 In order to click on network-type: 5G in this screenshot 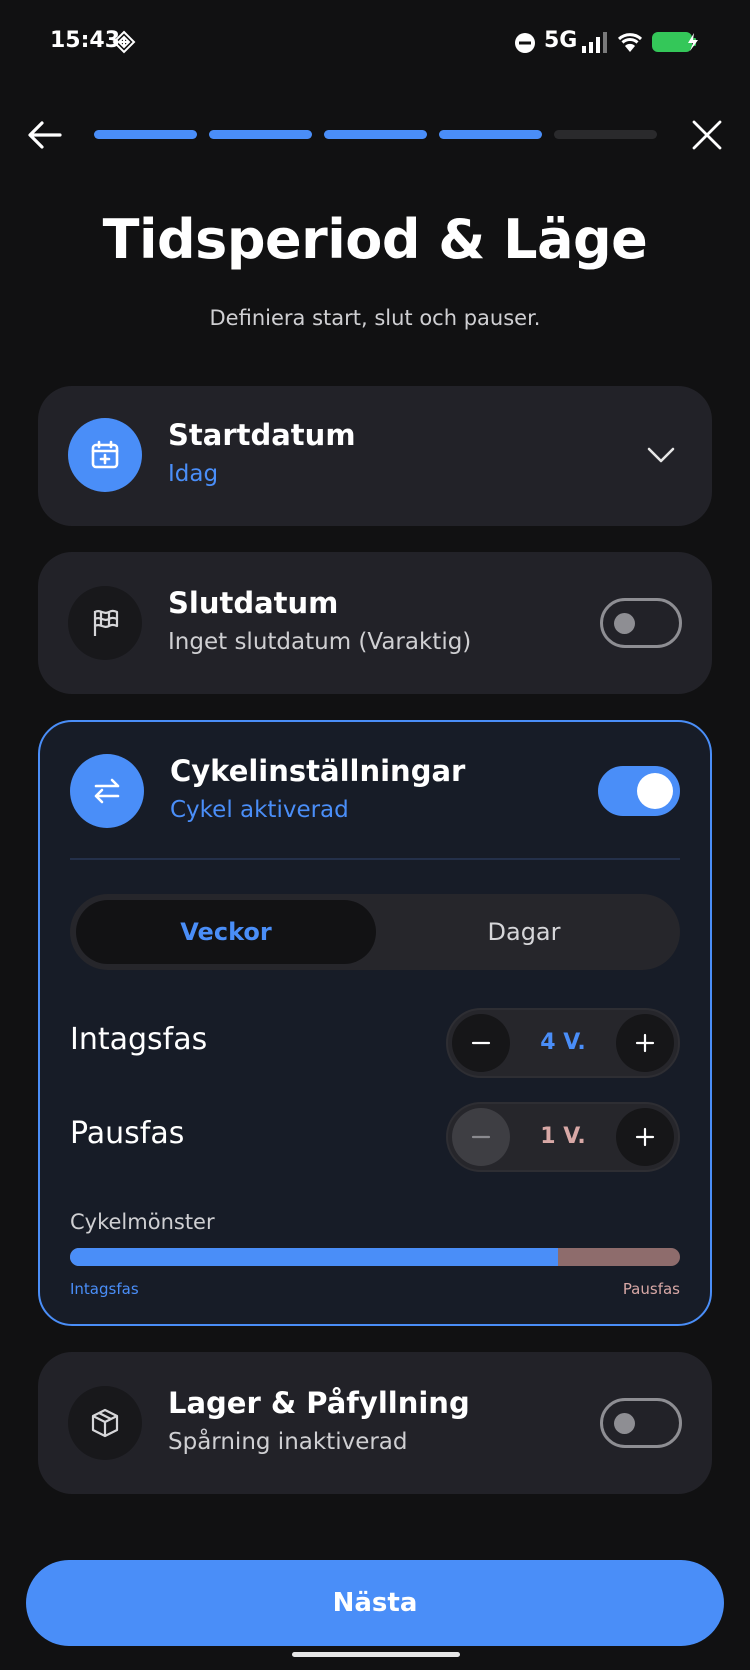, I will do `click(561, 40)`.